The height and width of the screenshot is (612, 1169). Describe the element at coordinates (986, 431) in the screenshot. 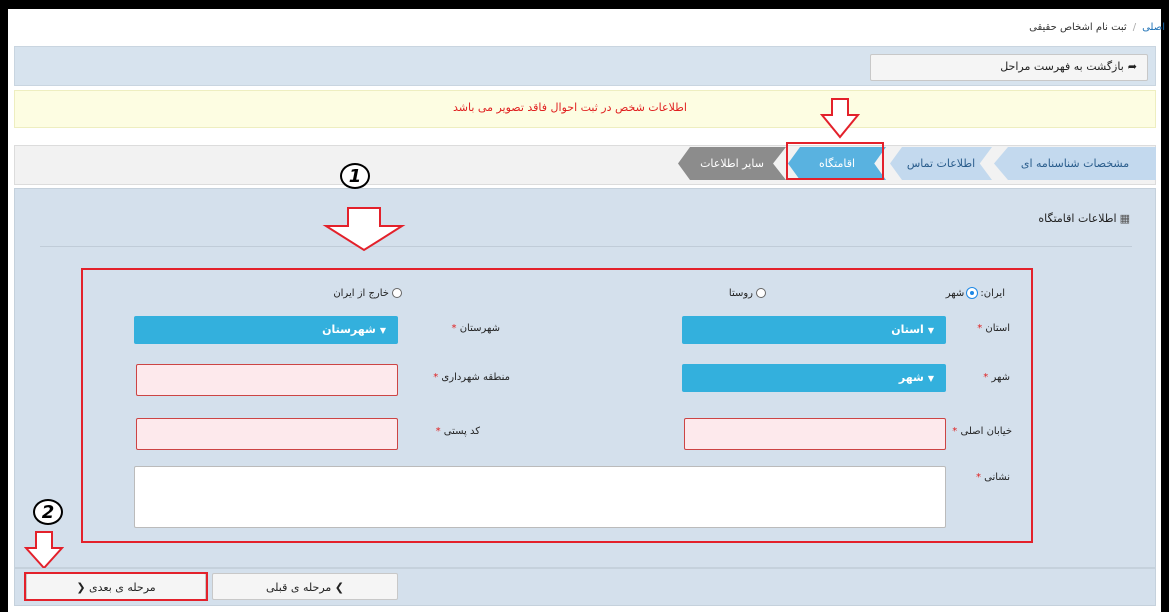

I see `street-label-text: خیابان اصلی` at that location.